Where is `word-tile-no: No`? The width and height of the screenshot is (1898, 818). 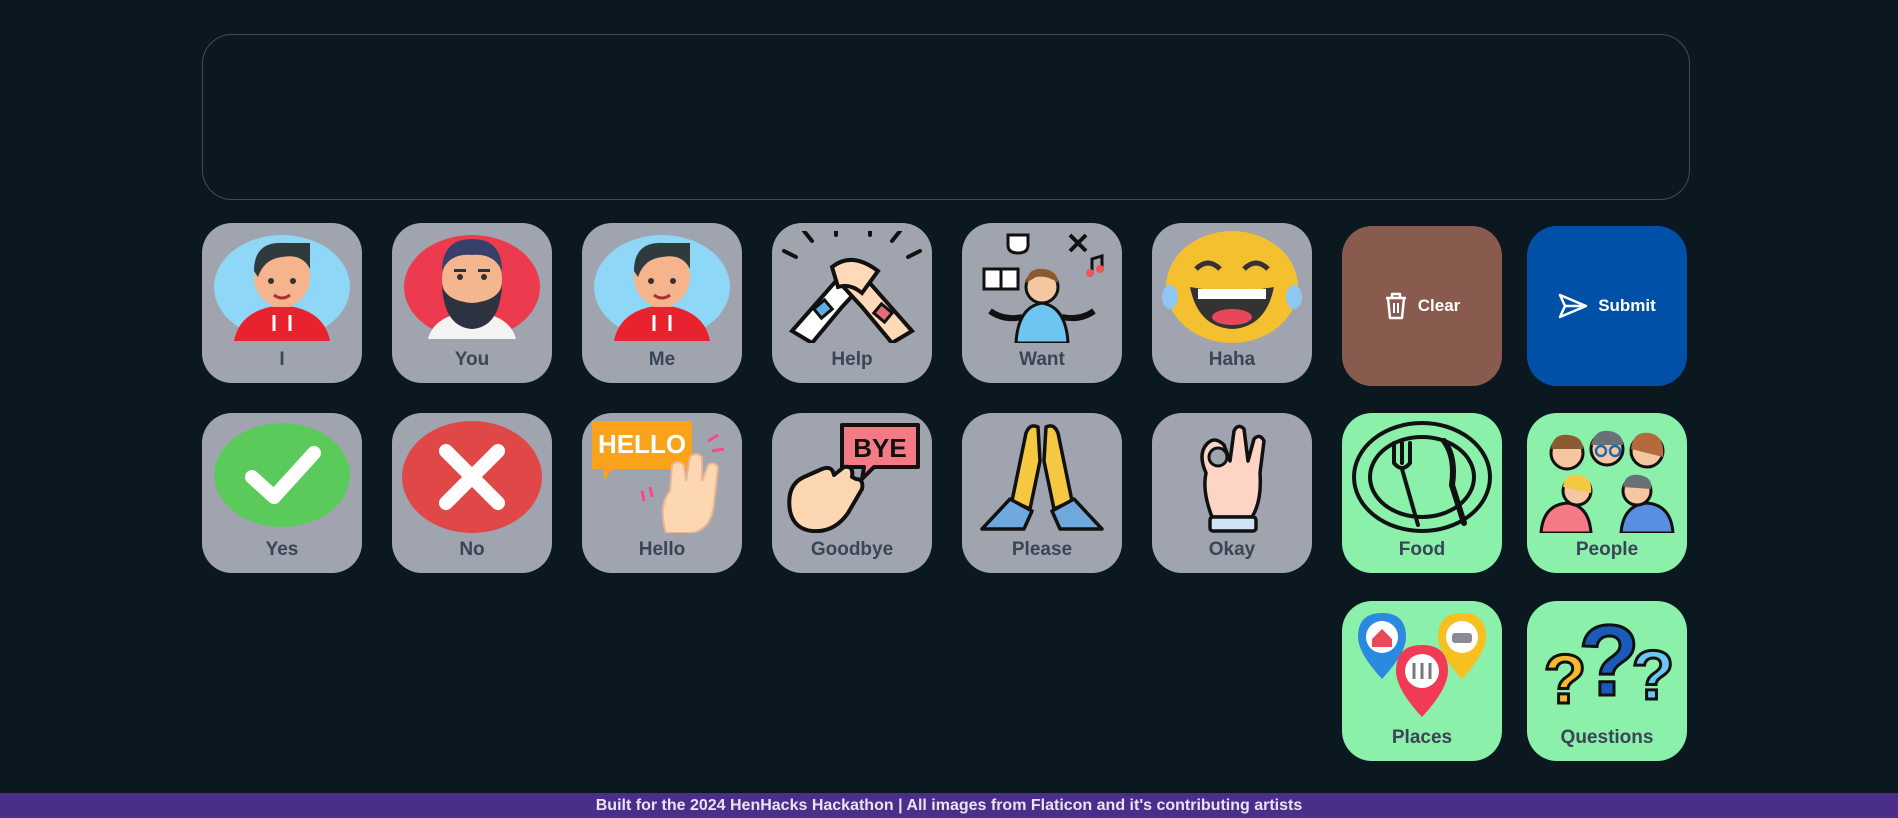 word-tile-no: No is located at coordinates (472, 493).